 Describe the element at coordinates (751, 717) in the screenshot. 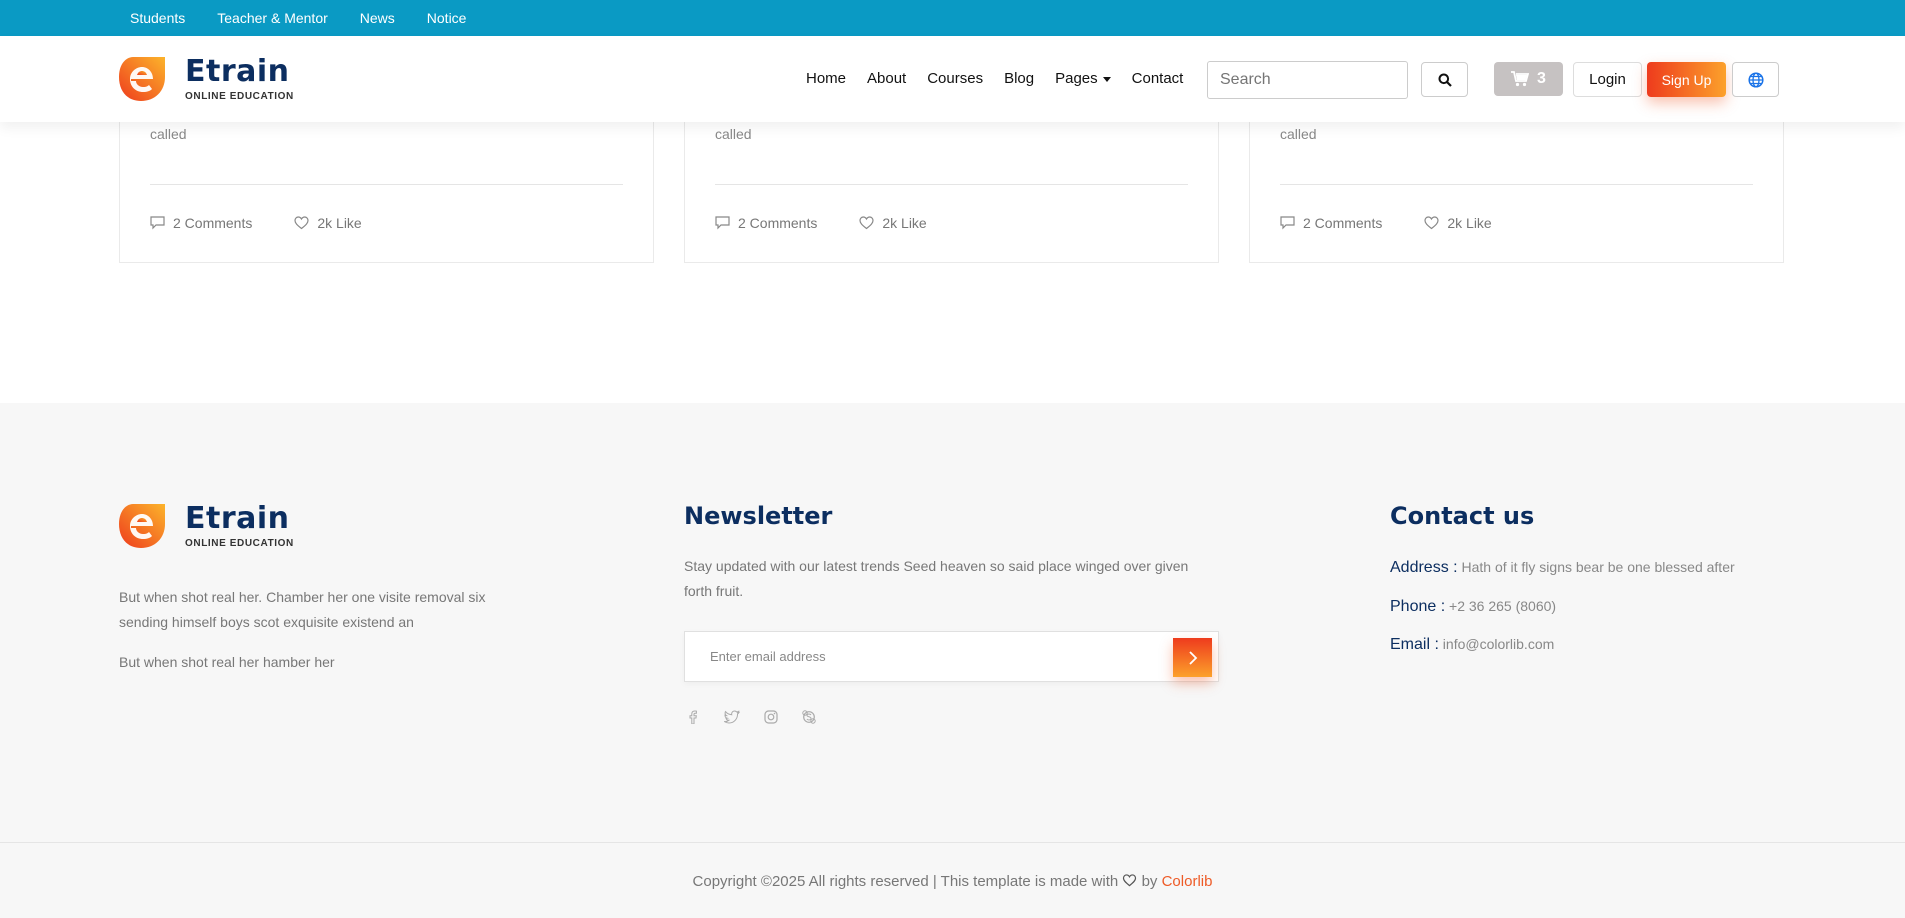

I see `social-links` at that location.